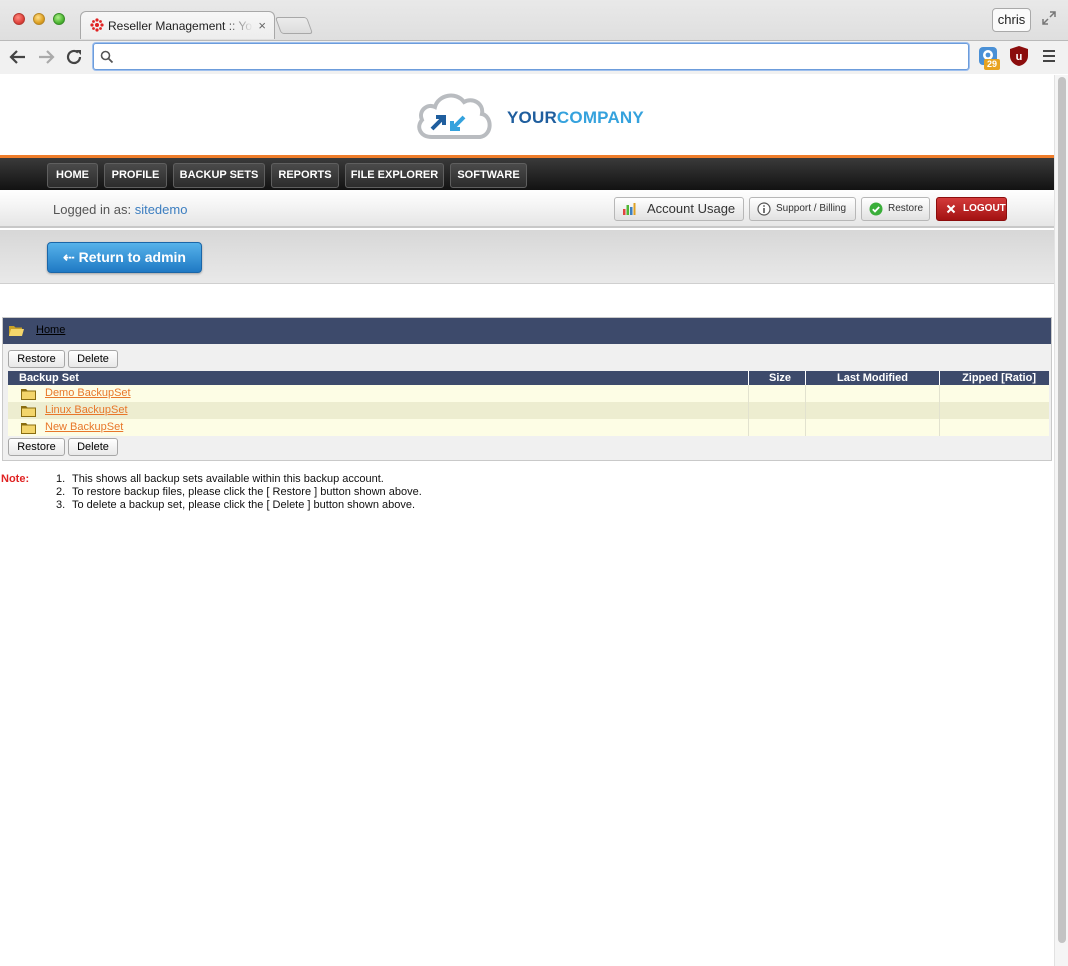  I want to click on browser-tab: Reseller Management :: You ×, so click(177, 25).